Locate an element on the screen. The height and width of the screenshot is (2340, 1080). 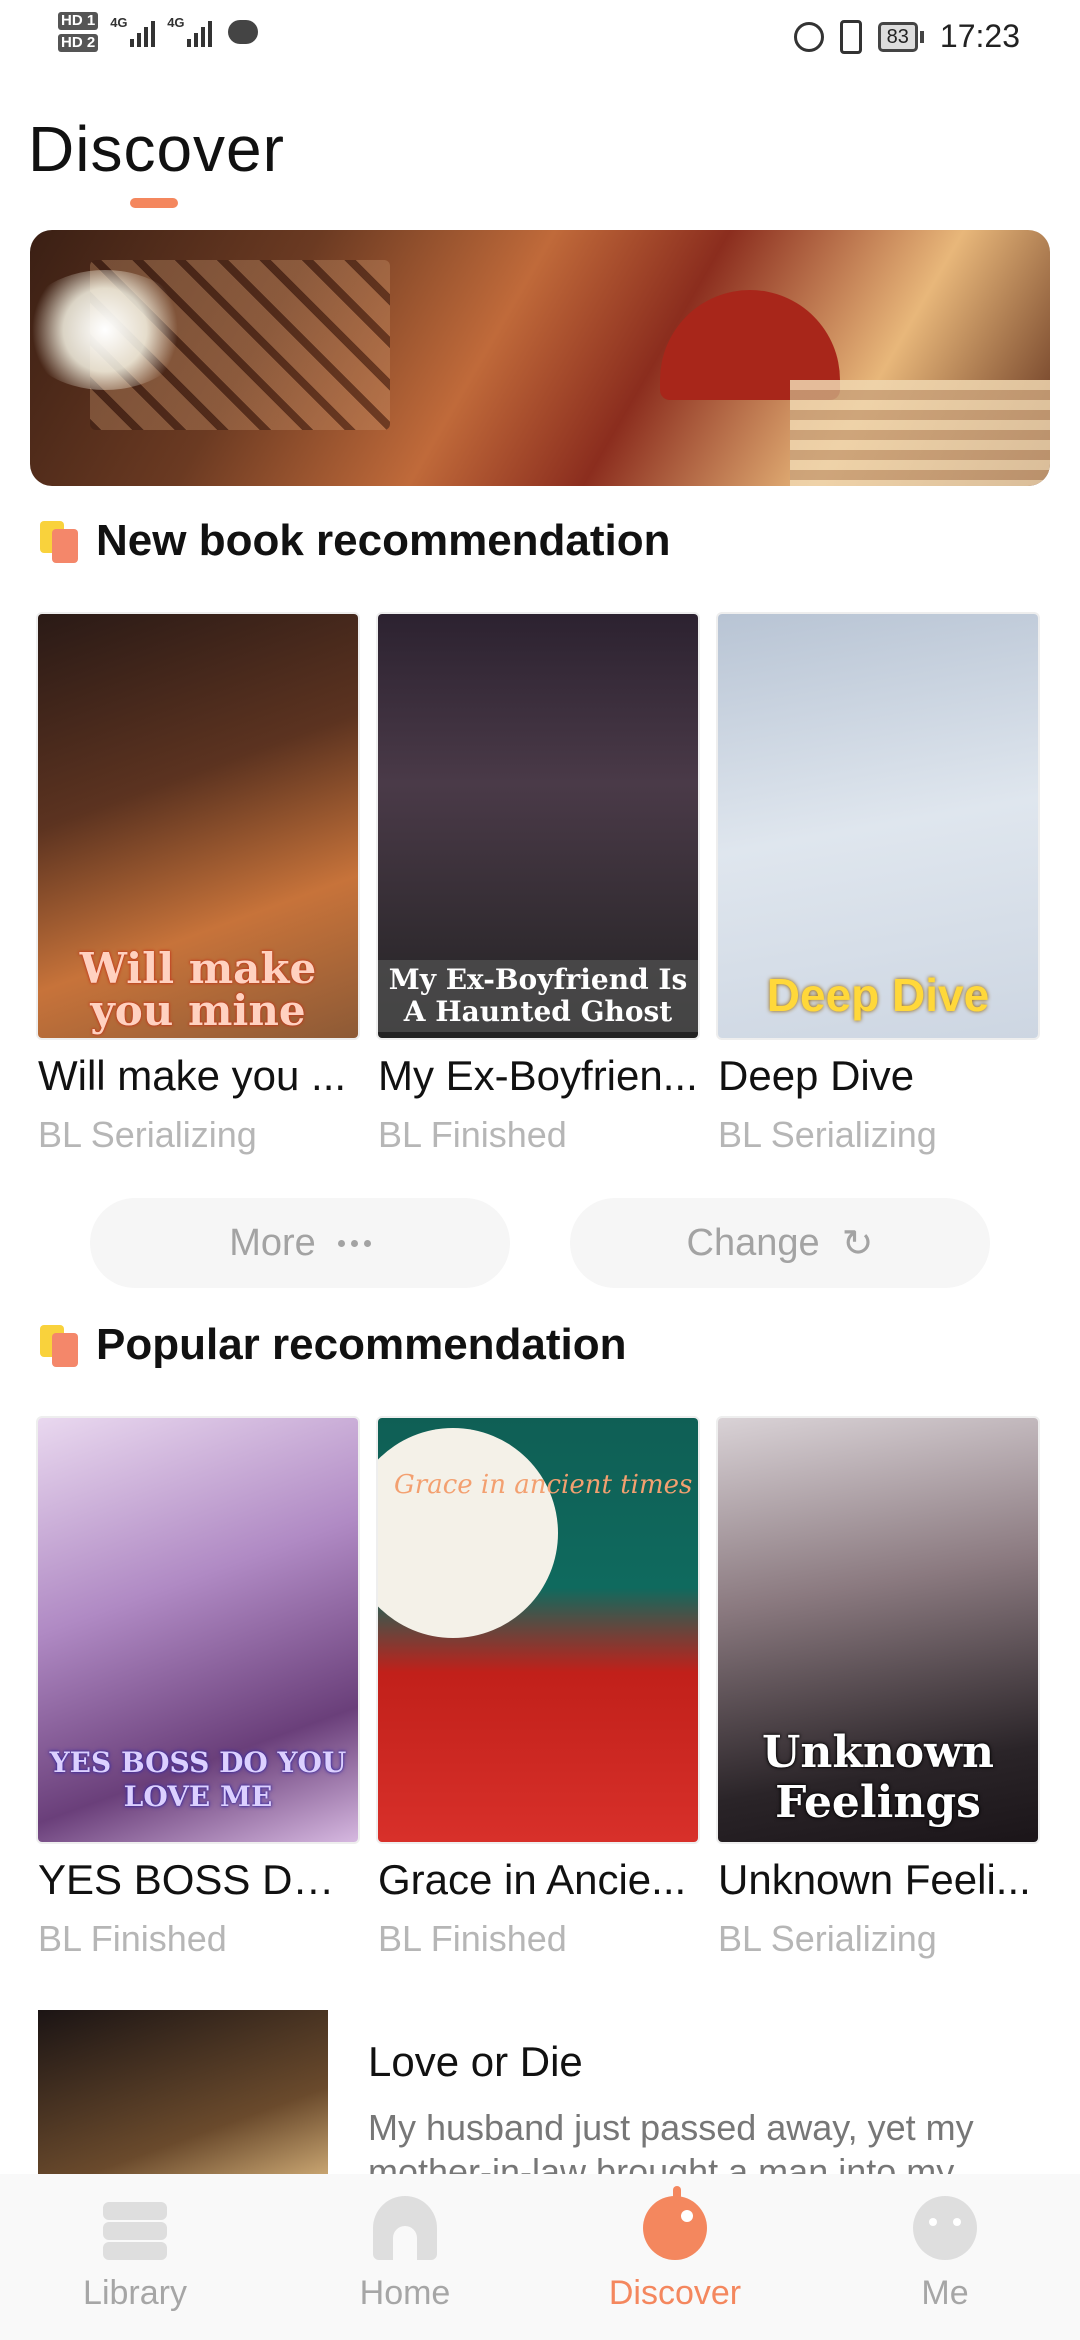
library-icon is located at coordinates (135, 2228).